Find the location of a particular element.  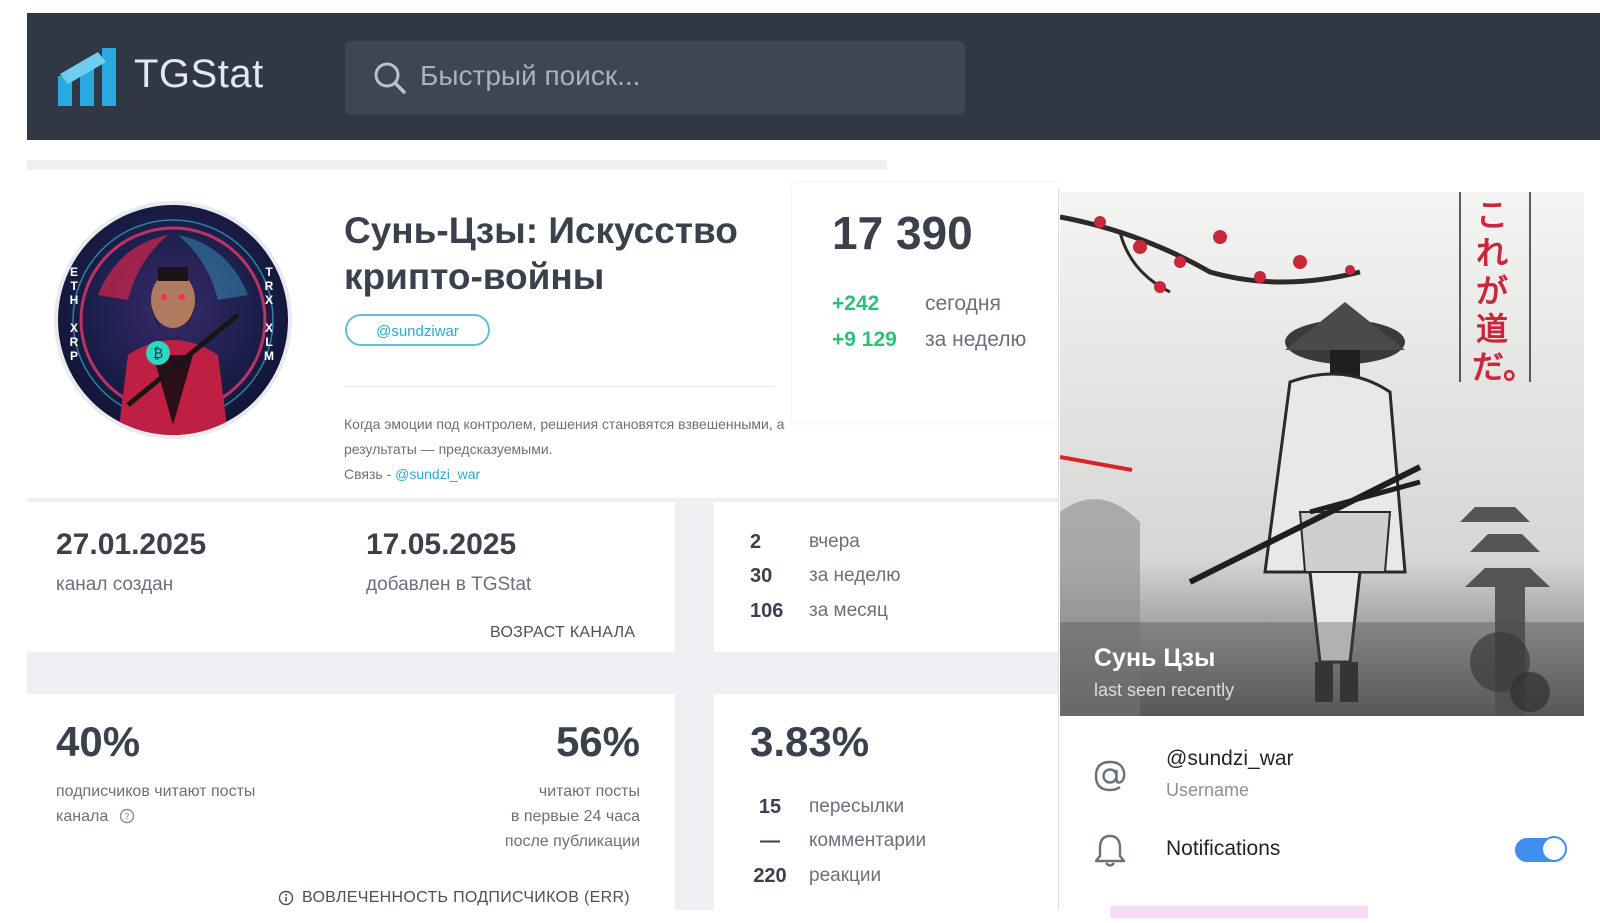

posts-week-value: 30 is located at coordinates (761, 576).